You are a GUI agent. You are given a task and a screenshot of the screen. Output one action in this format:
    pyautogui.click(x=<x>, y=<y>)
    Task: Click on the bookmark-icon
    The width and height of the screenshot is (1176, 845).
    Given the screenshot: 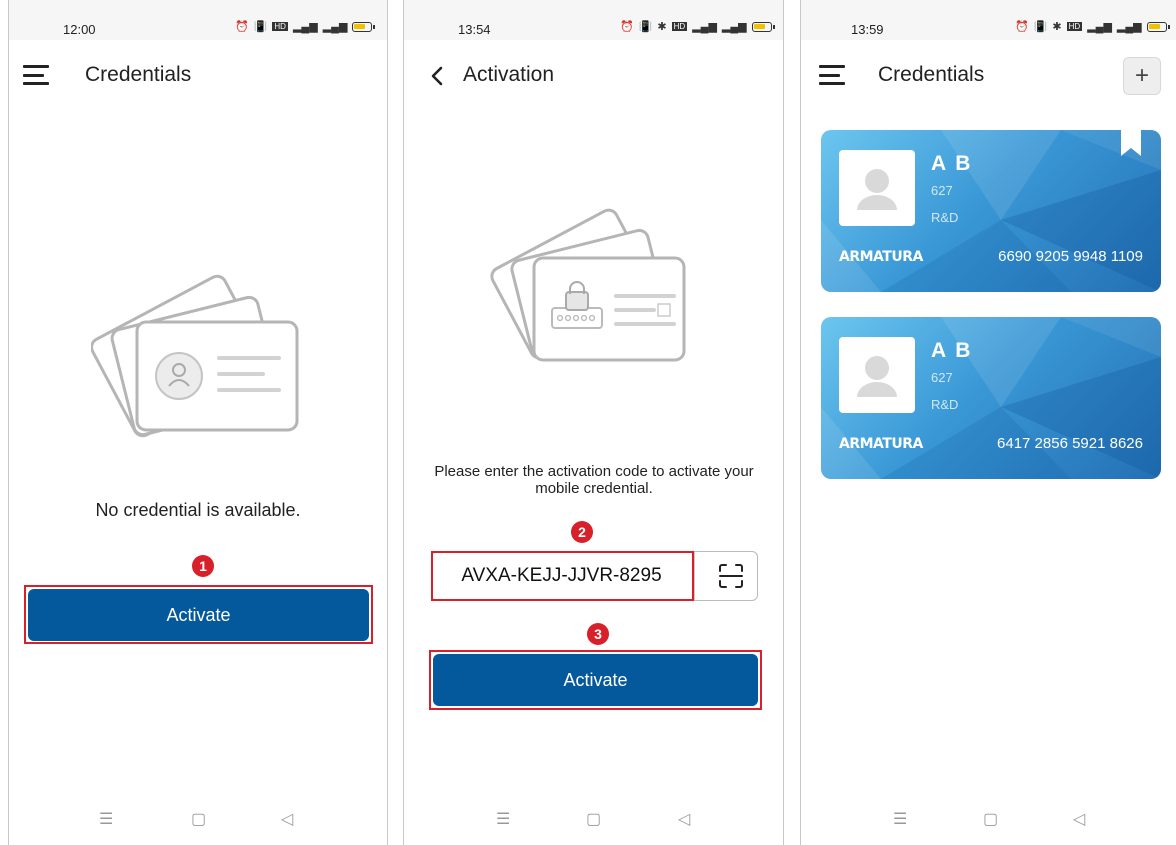 What is the action you would take?
    pyautogui.click(x=1131, y=143)
    